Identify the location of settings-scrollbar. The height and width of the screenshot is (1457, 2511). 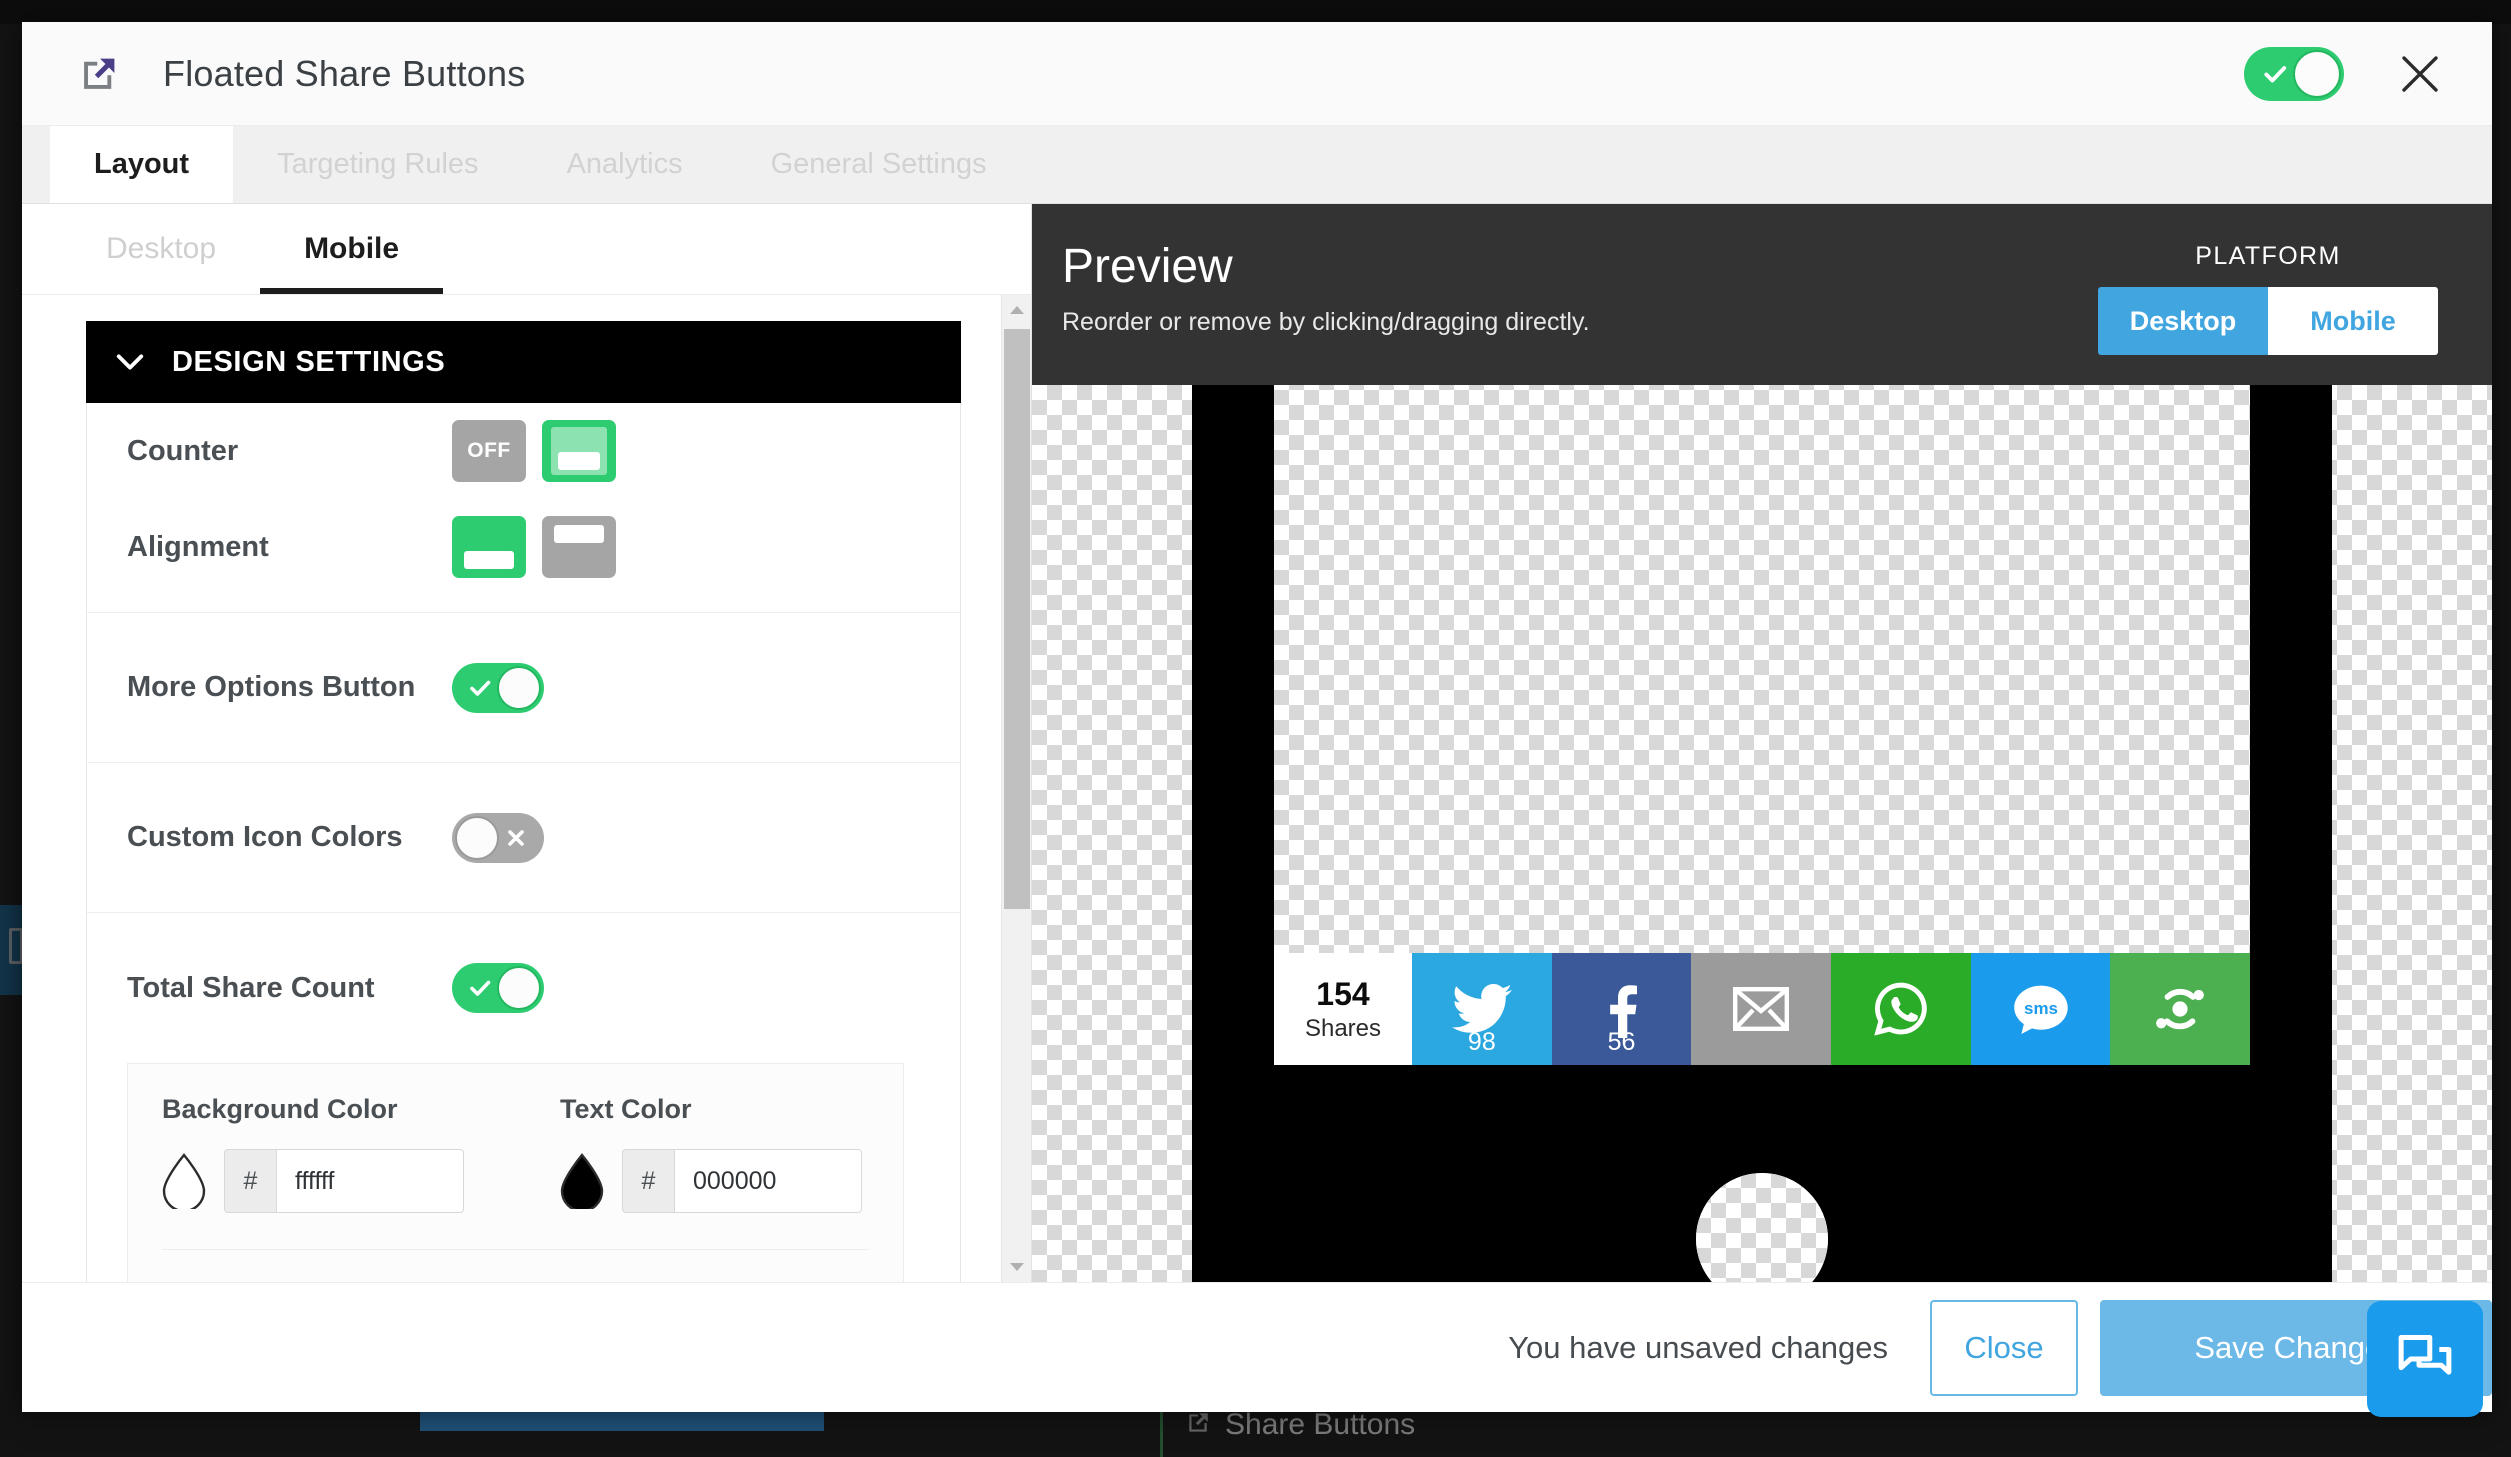
(1016, 788).